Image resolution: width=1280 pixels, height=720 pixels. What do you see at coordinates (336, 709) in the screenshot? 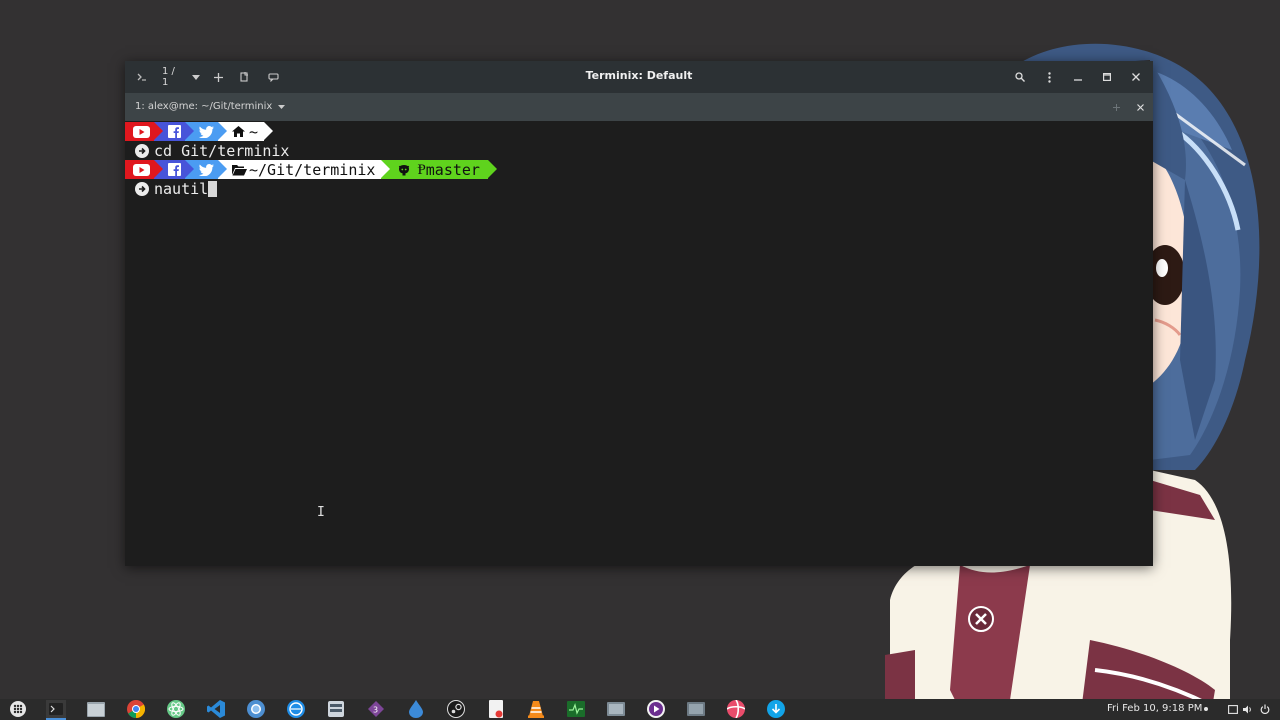
I see `server-icon` at bounding box center [336, 709].